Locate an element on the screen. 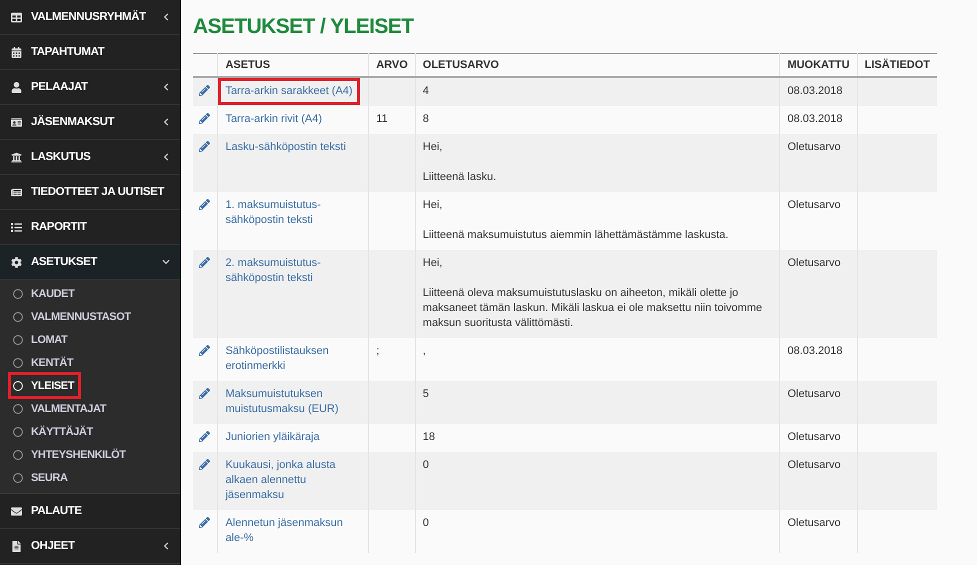 The height and width of the screenshot is (565, 977). list-icon is located at coordinates (16, 227).